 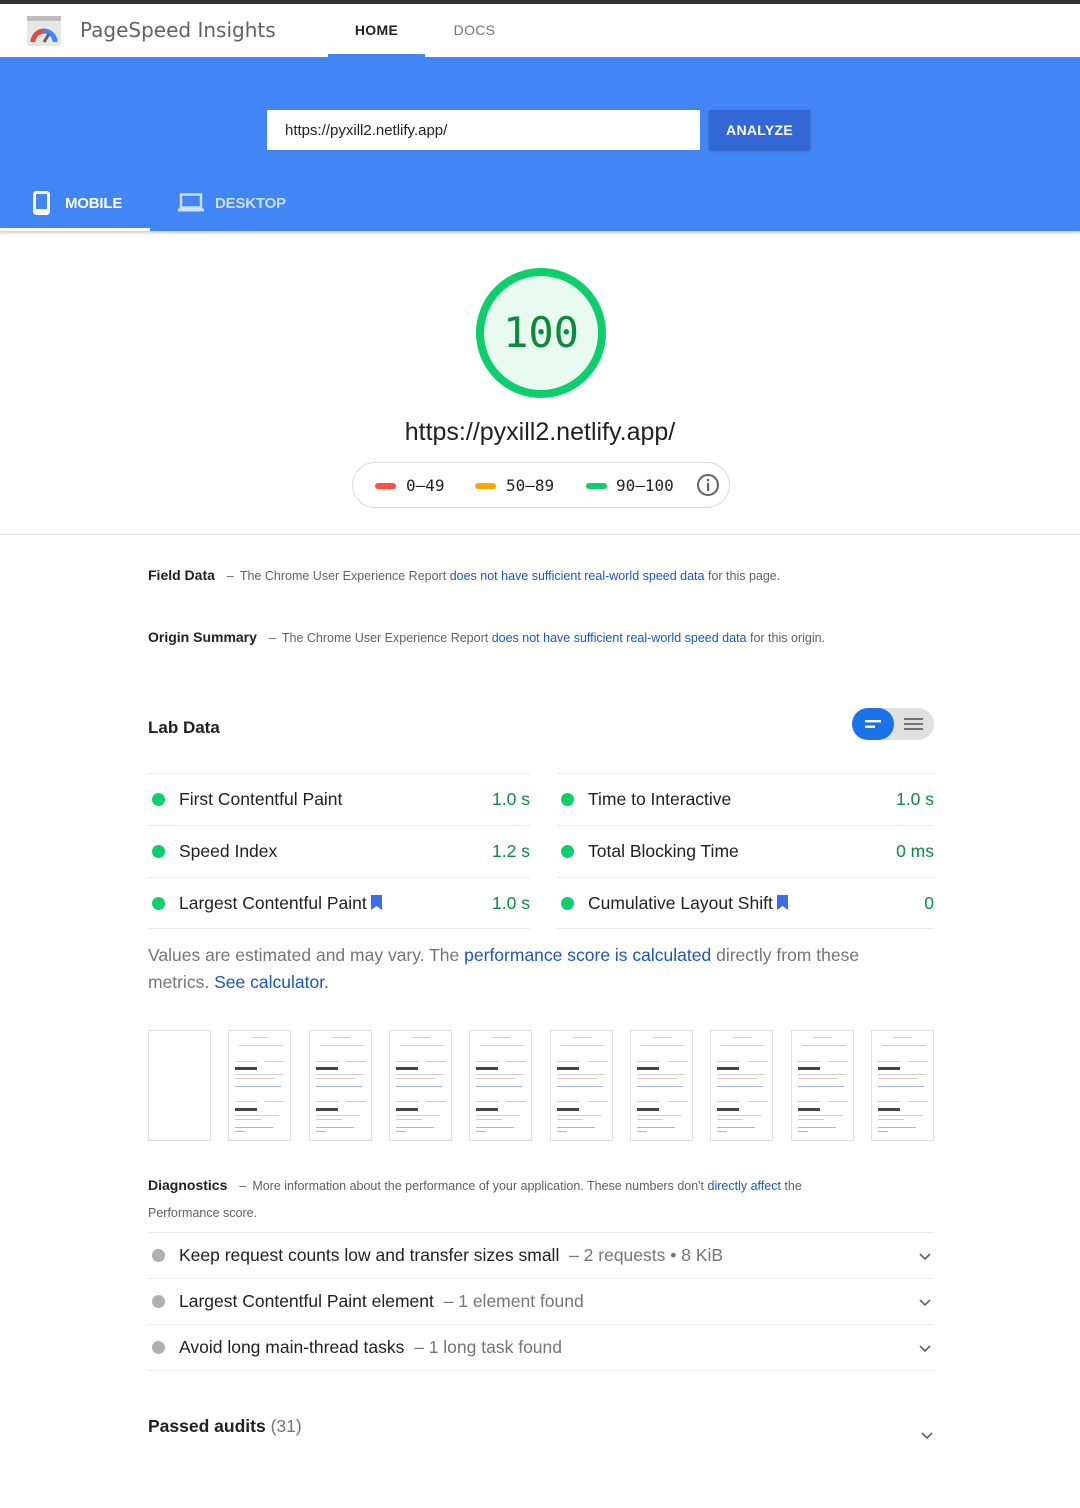 I want to click on directly-affect-link: directly affect, so click(x=744, y=1186).